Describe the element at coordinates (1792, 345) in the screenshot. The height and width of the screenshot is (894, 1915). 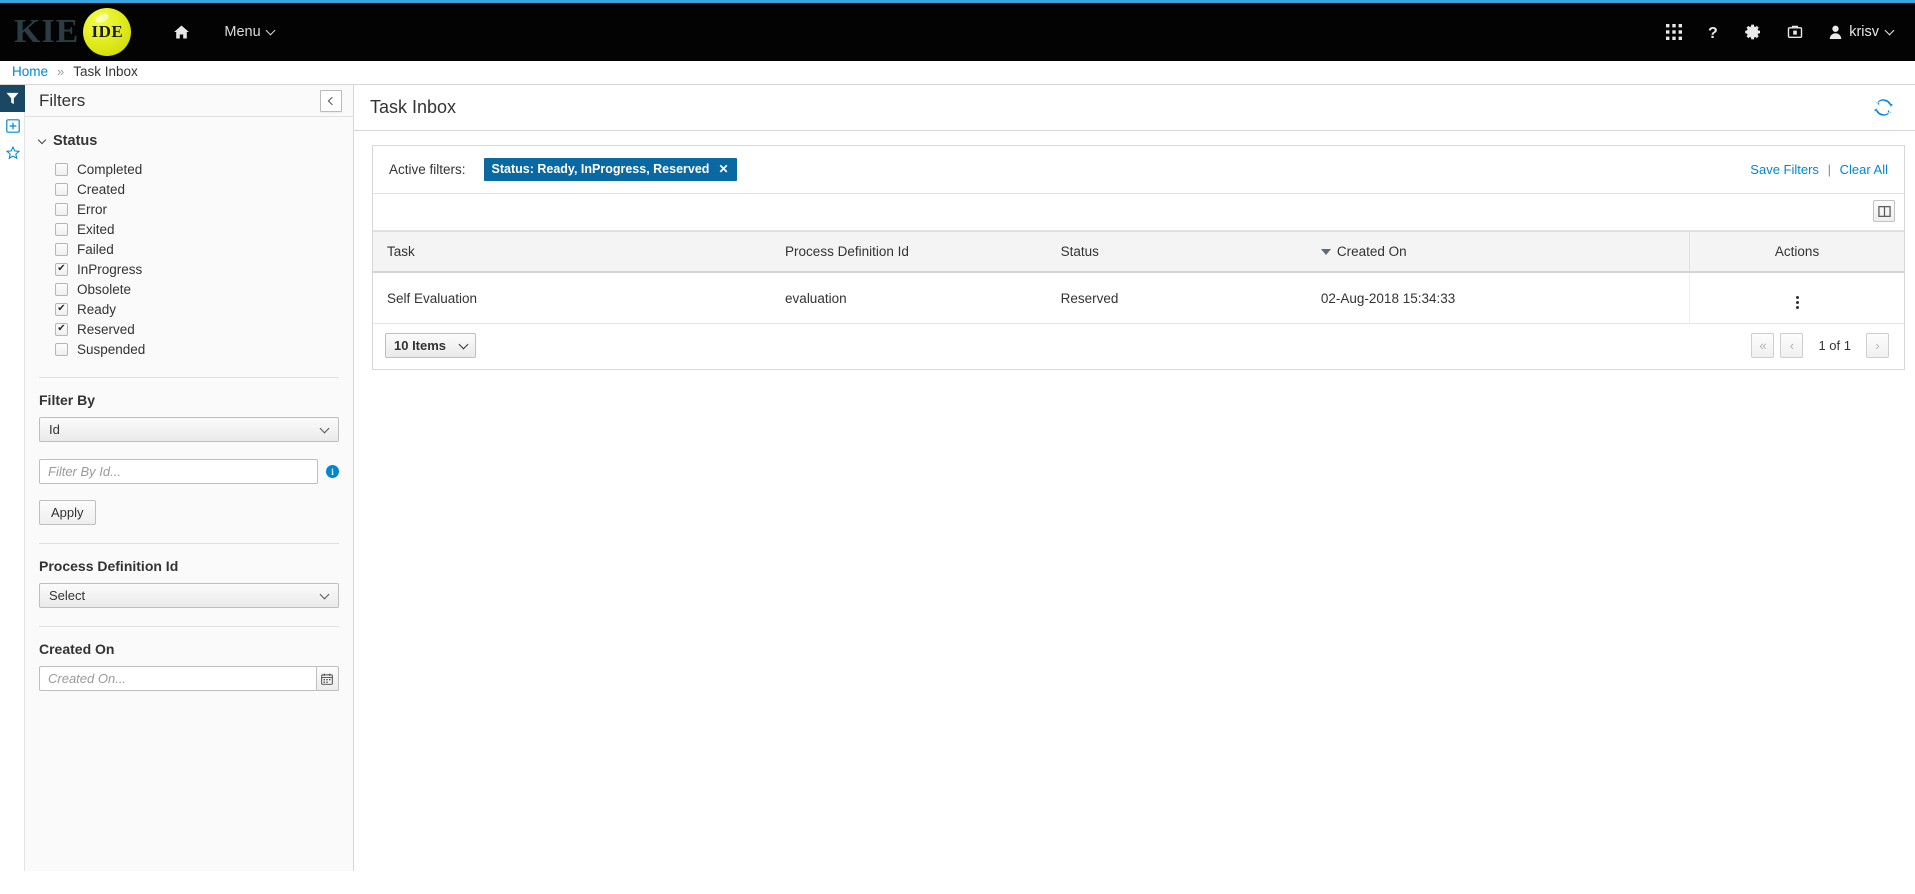
I see `previous-page-button: ‹` at that location.